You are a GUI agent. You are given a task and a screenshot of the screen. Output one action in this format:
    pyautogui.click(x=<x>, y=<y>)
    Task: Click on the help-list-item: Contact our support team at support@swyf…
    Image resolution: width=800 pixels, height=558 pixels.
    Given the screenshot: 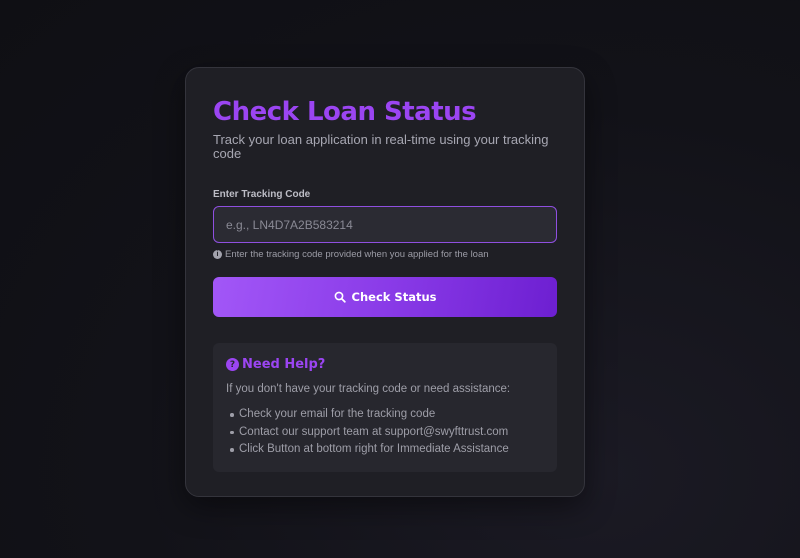 What is the action you would take?
    pyautogui.click(x=385, y=433)
    